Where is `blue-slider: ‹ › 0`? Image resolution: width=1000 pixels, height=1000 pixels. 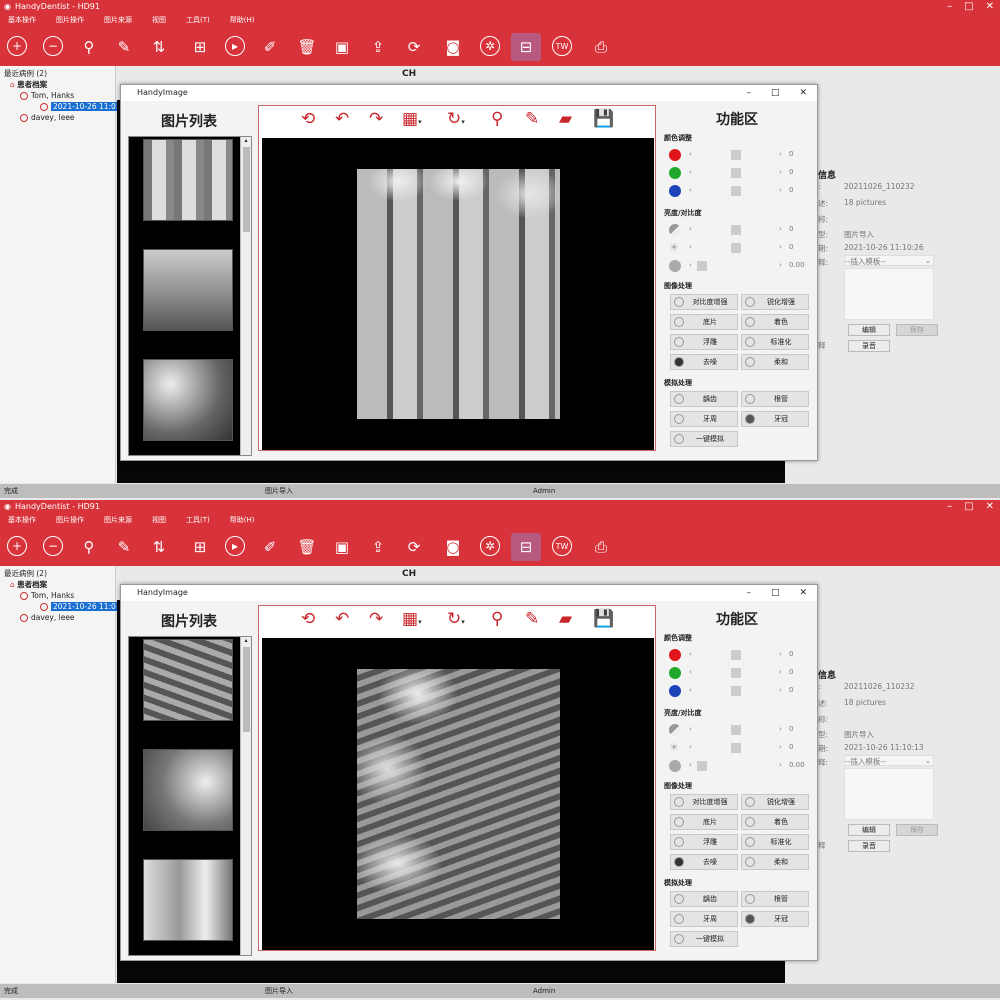
blue-slider: ‹ › 0 is located at coordinates (739, 191).